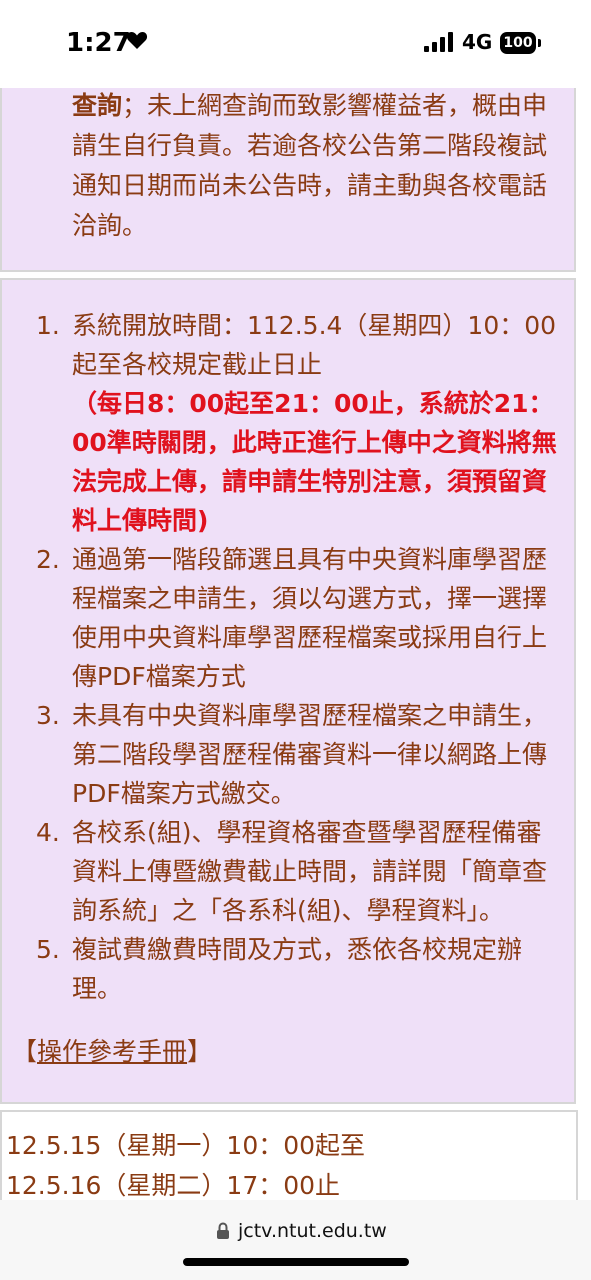  I want to click on home-indicator, so click(296, 1262).